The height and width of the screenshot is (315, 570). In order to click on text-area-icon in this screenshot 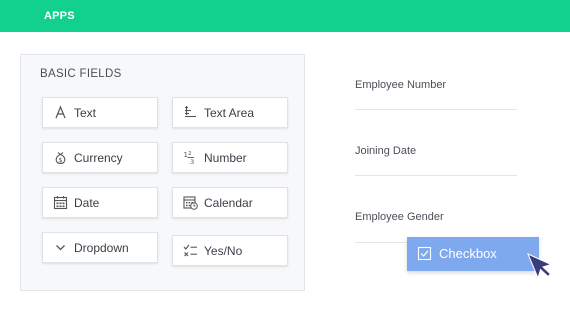, I will do `click(190, 112)`.